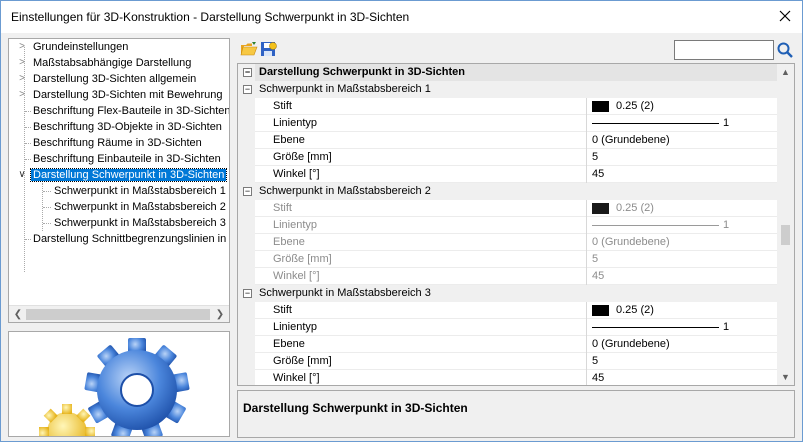 The height and width of the screenshot is (442, 803). What do you see at coordinates (282, 310) in the screenshot?
I see `property-name: Stift` at bounding box center [282, 310].